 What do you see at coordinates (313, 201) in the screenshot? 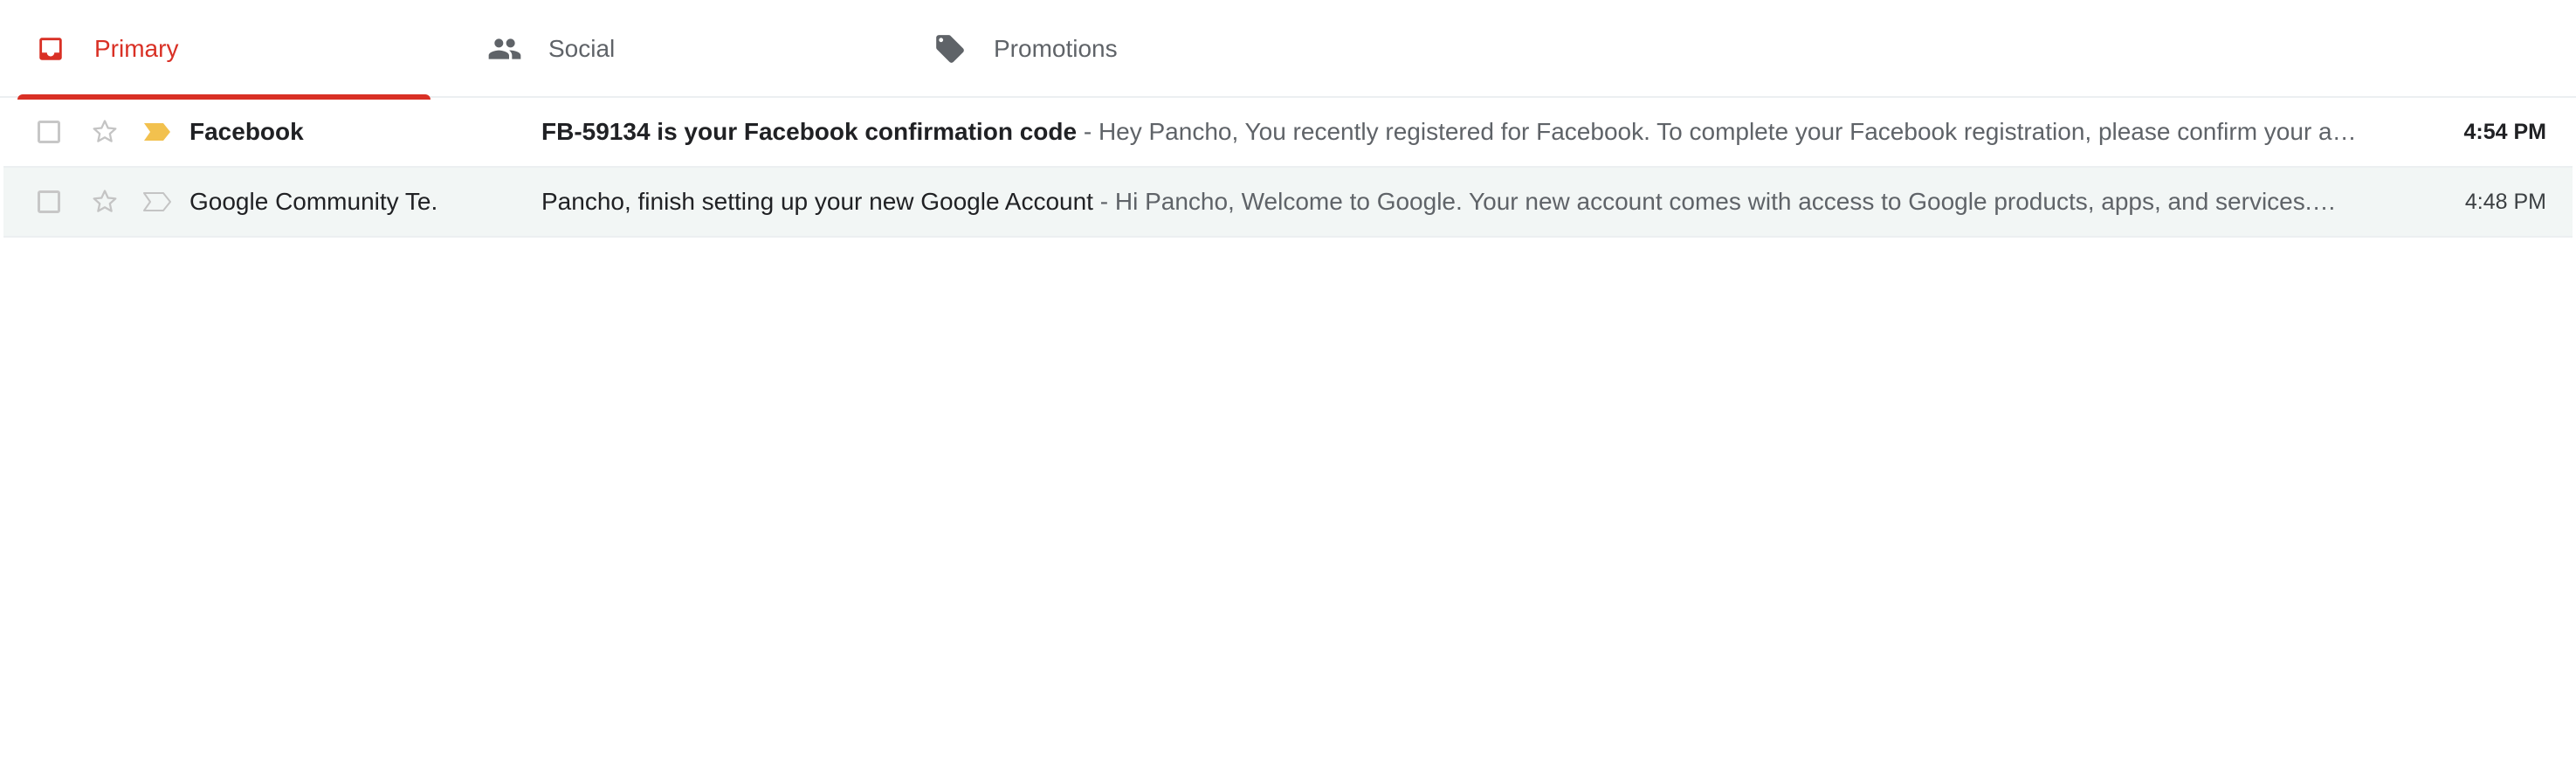
I see `email-sender: Google Community Te.` at bounding box center [313, 201].